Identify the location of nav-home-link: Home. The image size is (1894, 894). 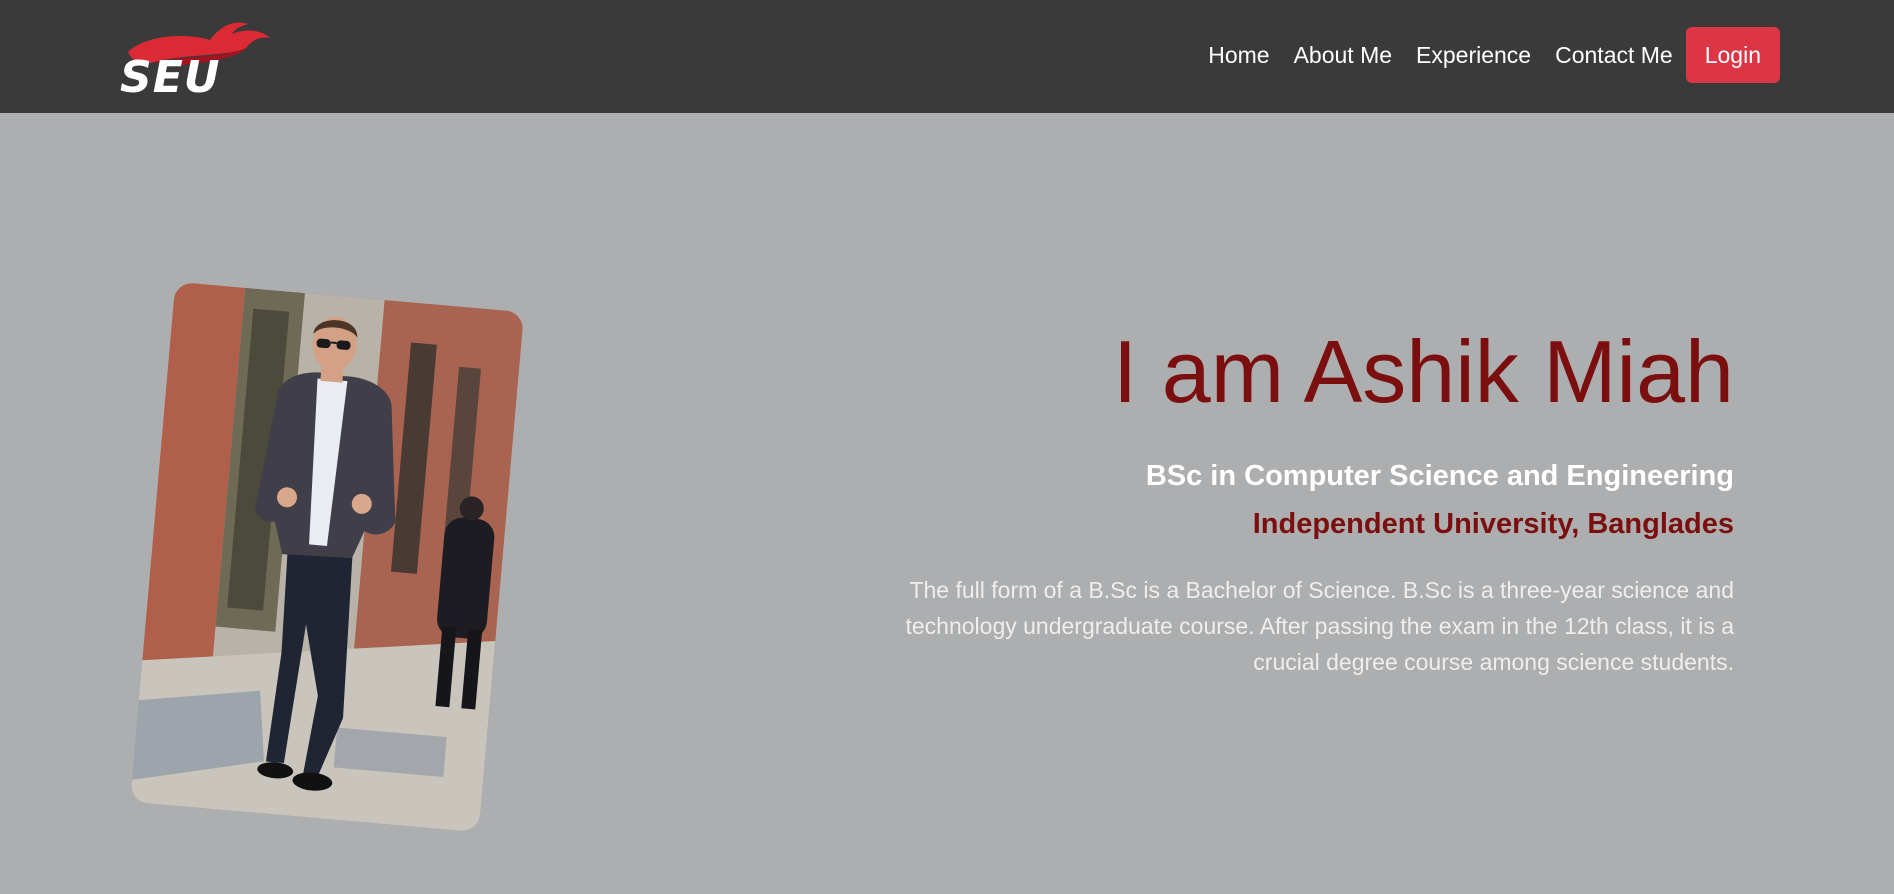
(1238, 55).